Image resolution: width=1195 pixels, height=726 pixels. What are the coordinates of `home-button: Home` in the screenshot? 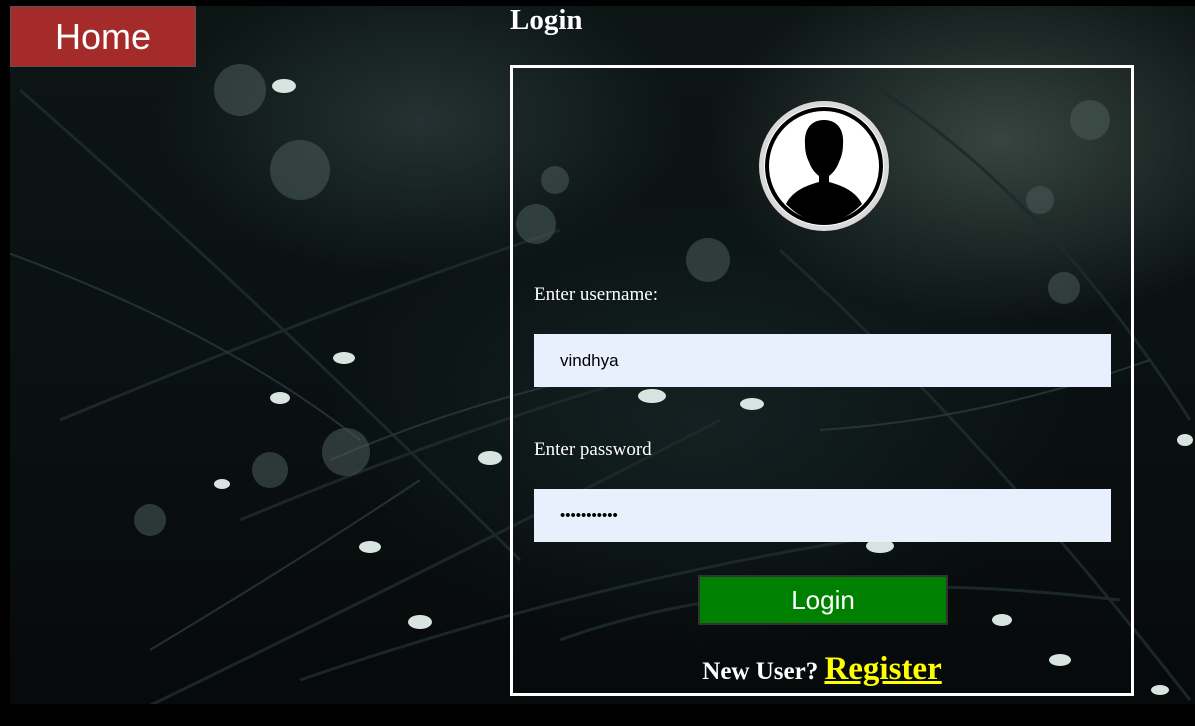 It's located at (103, 36).